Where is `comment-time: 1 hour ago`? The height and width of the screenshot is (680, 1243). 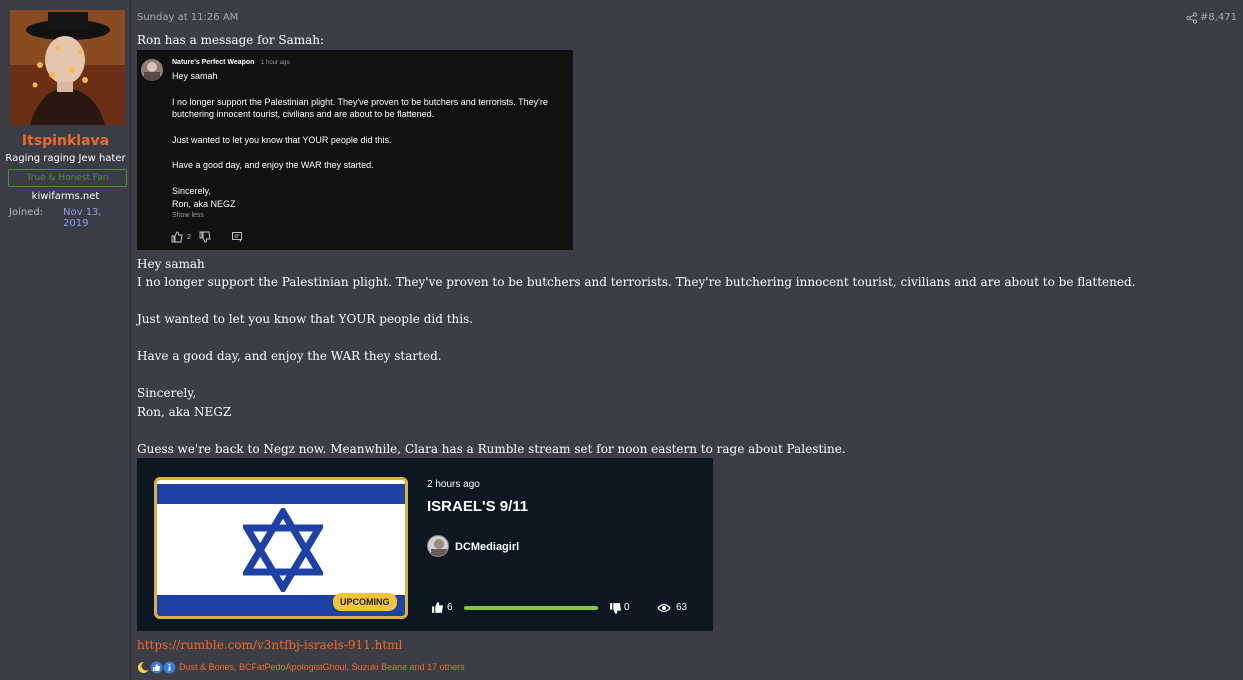
comment-time: 1 hour ago is located at coordinates (275, 63).